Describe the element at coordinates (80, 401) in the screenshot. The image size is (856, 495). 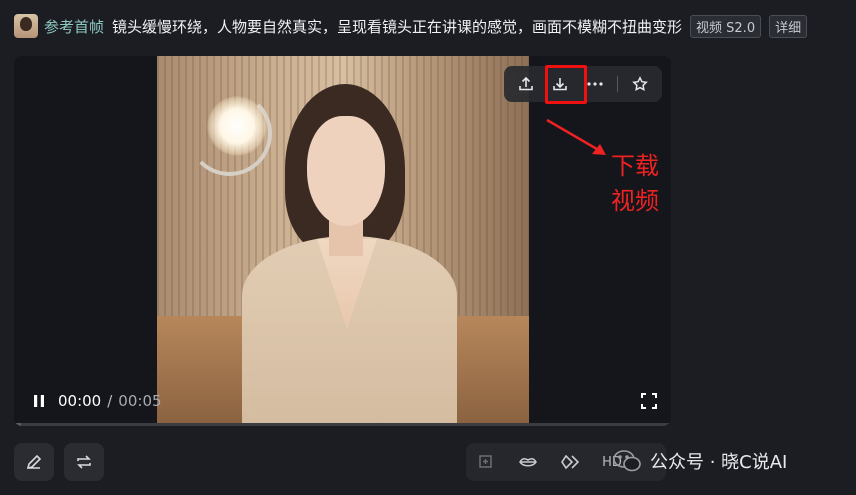
I see `current-time: 00:00` at that location.